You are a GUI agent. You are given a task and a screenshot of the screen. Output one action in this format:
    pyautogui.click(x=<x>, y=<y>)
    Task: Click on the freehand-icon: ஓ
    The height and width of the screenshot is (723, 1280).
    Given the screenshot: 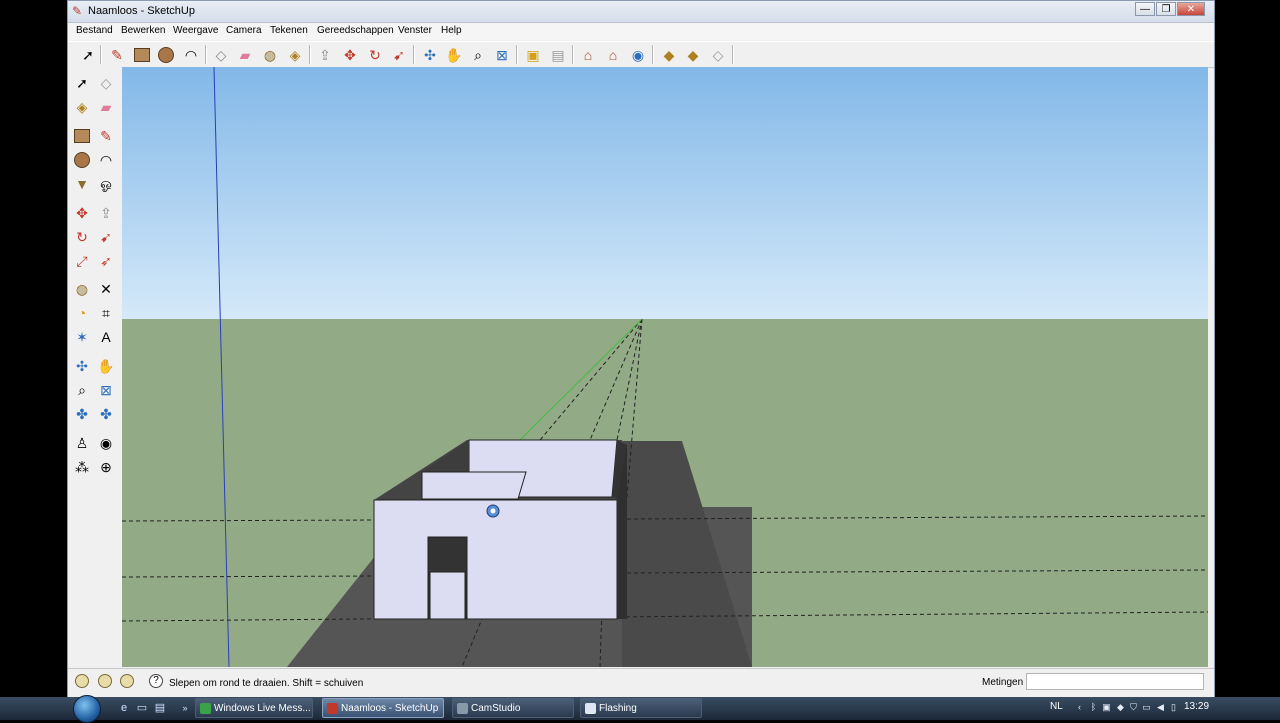 What is the action you would take?
    pyautogui.click(x=106, y=184)
    